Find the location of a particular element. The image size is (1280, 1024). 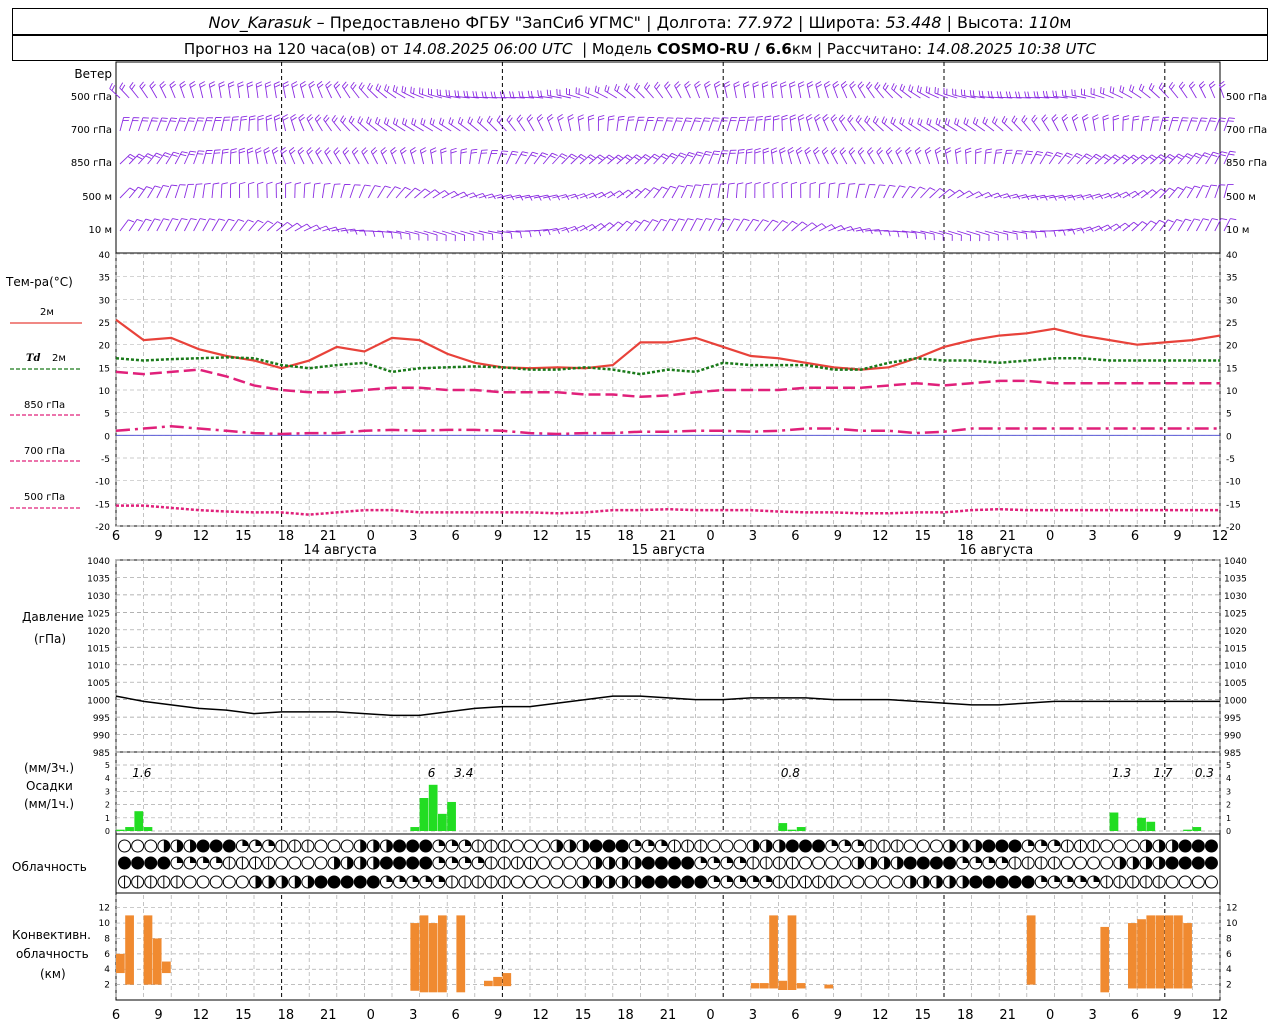

hour-tick-label: 0 is located at coordinates (1050, 536).